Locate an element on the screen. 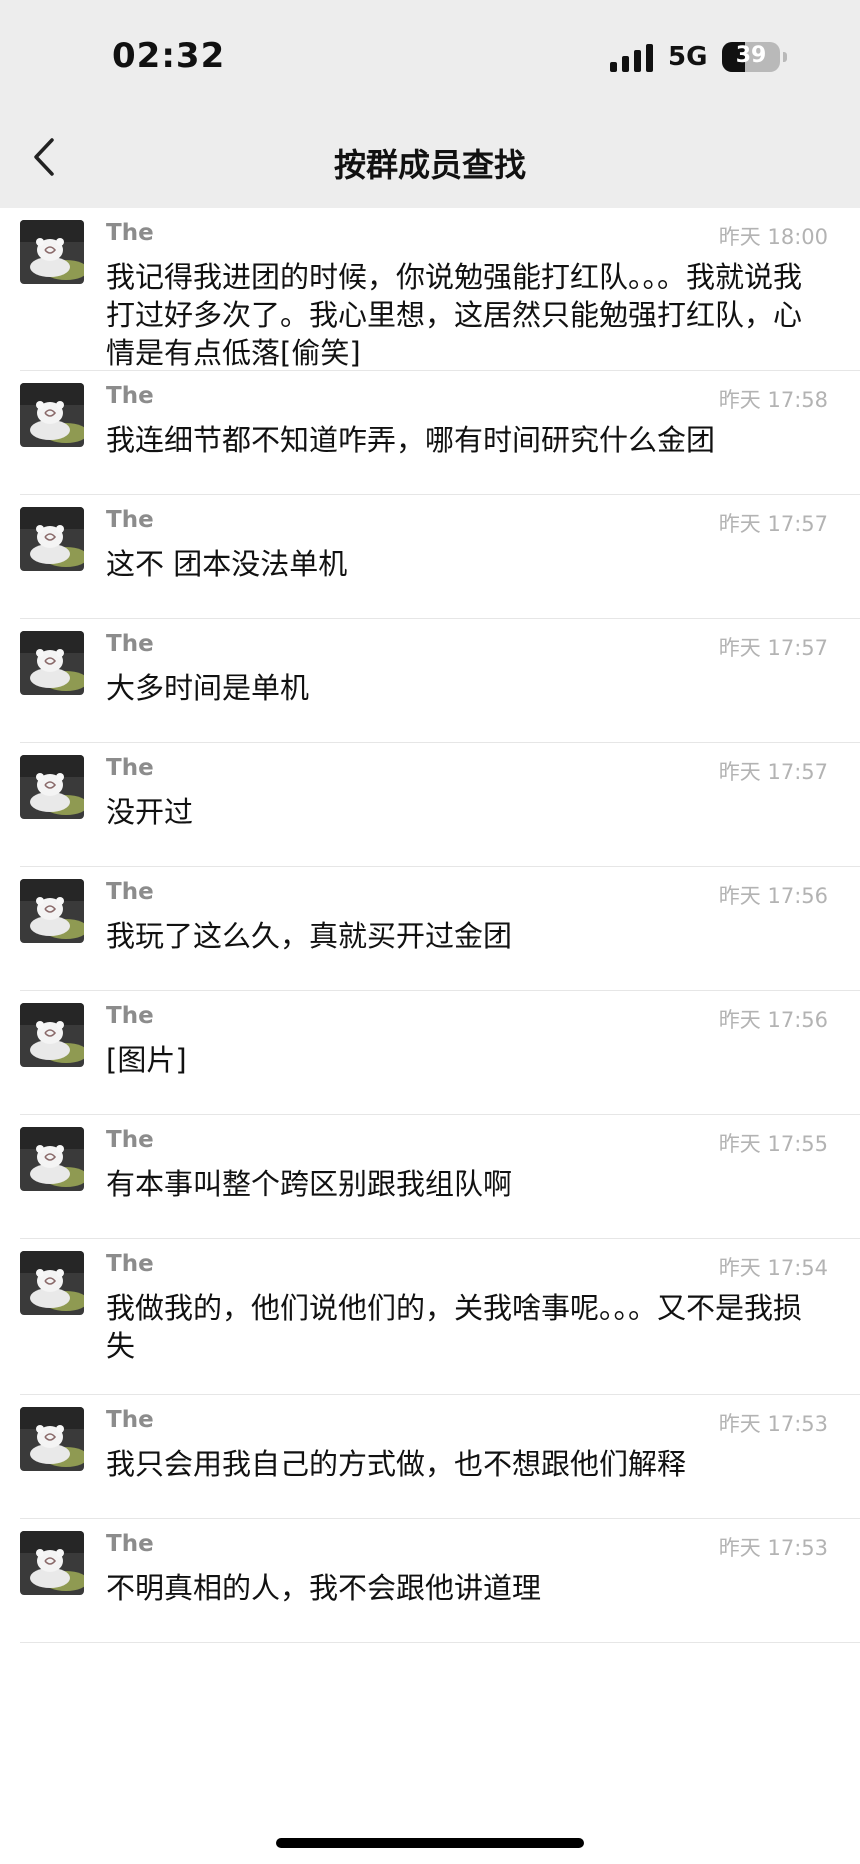 The image size is (860, 1864). message-text: [图片] is located at coordinates (146, 1060).